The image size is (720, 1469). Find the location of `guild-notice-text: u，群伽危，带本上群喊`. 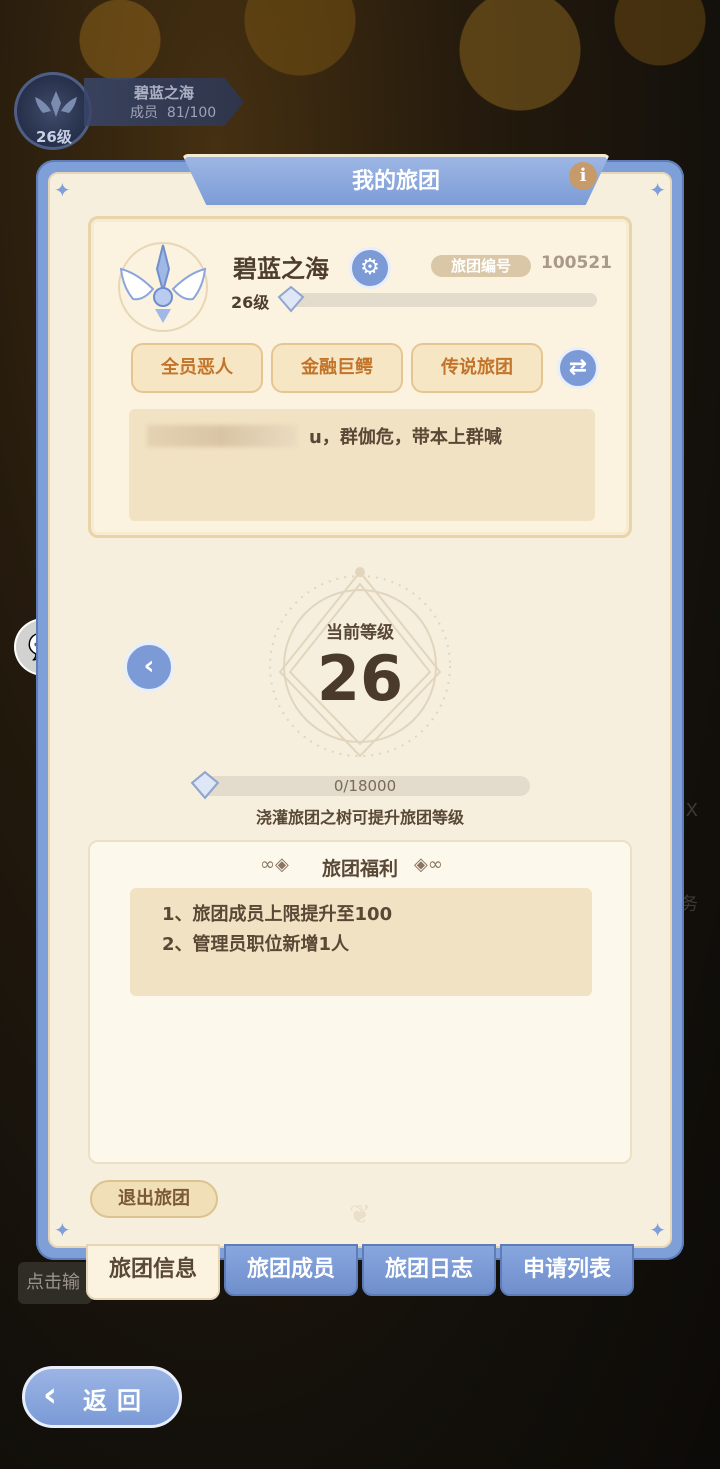

guild-notice-text: u，群伽危，带本上群喊 is located at coordinates (405, 437).